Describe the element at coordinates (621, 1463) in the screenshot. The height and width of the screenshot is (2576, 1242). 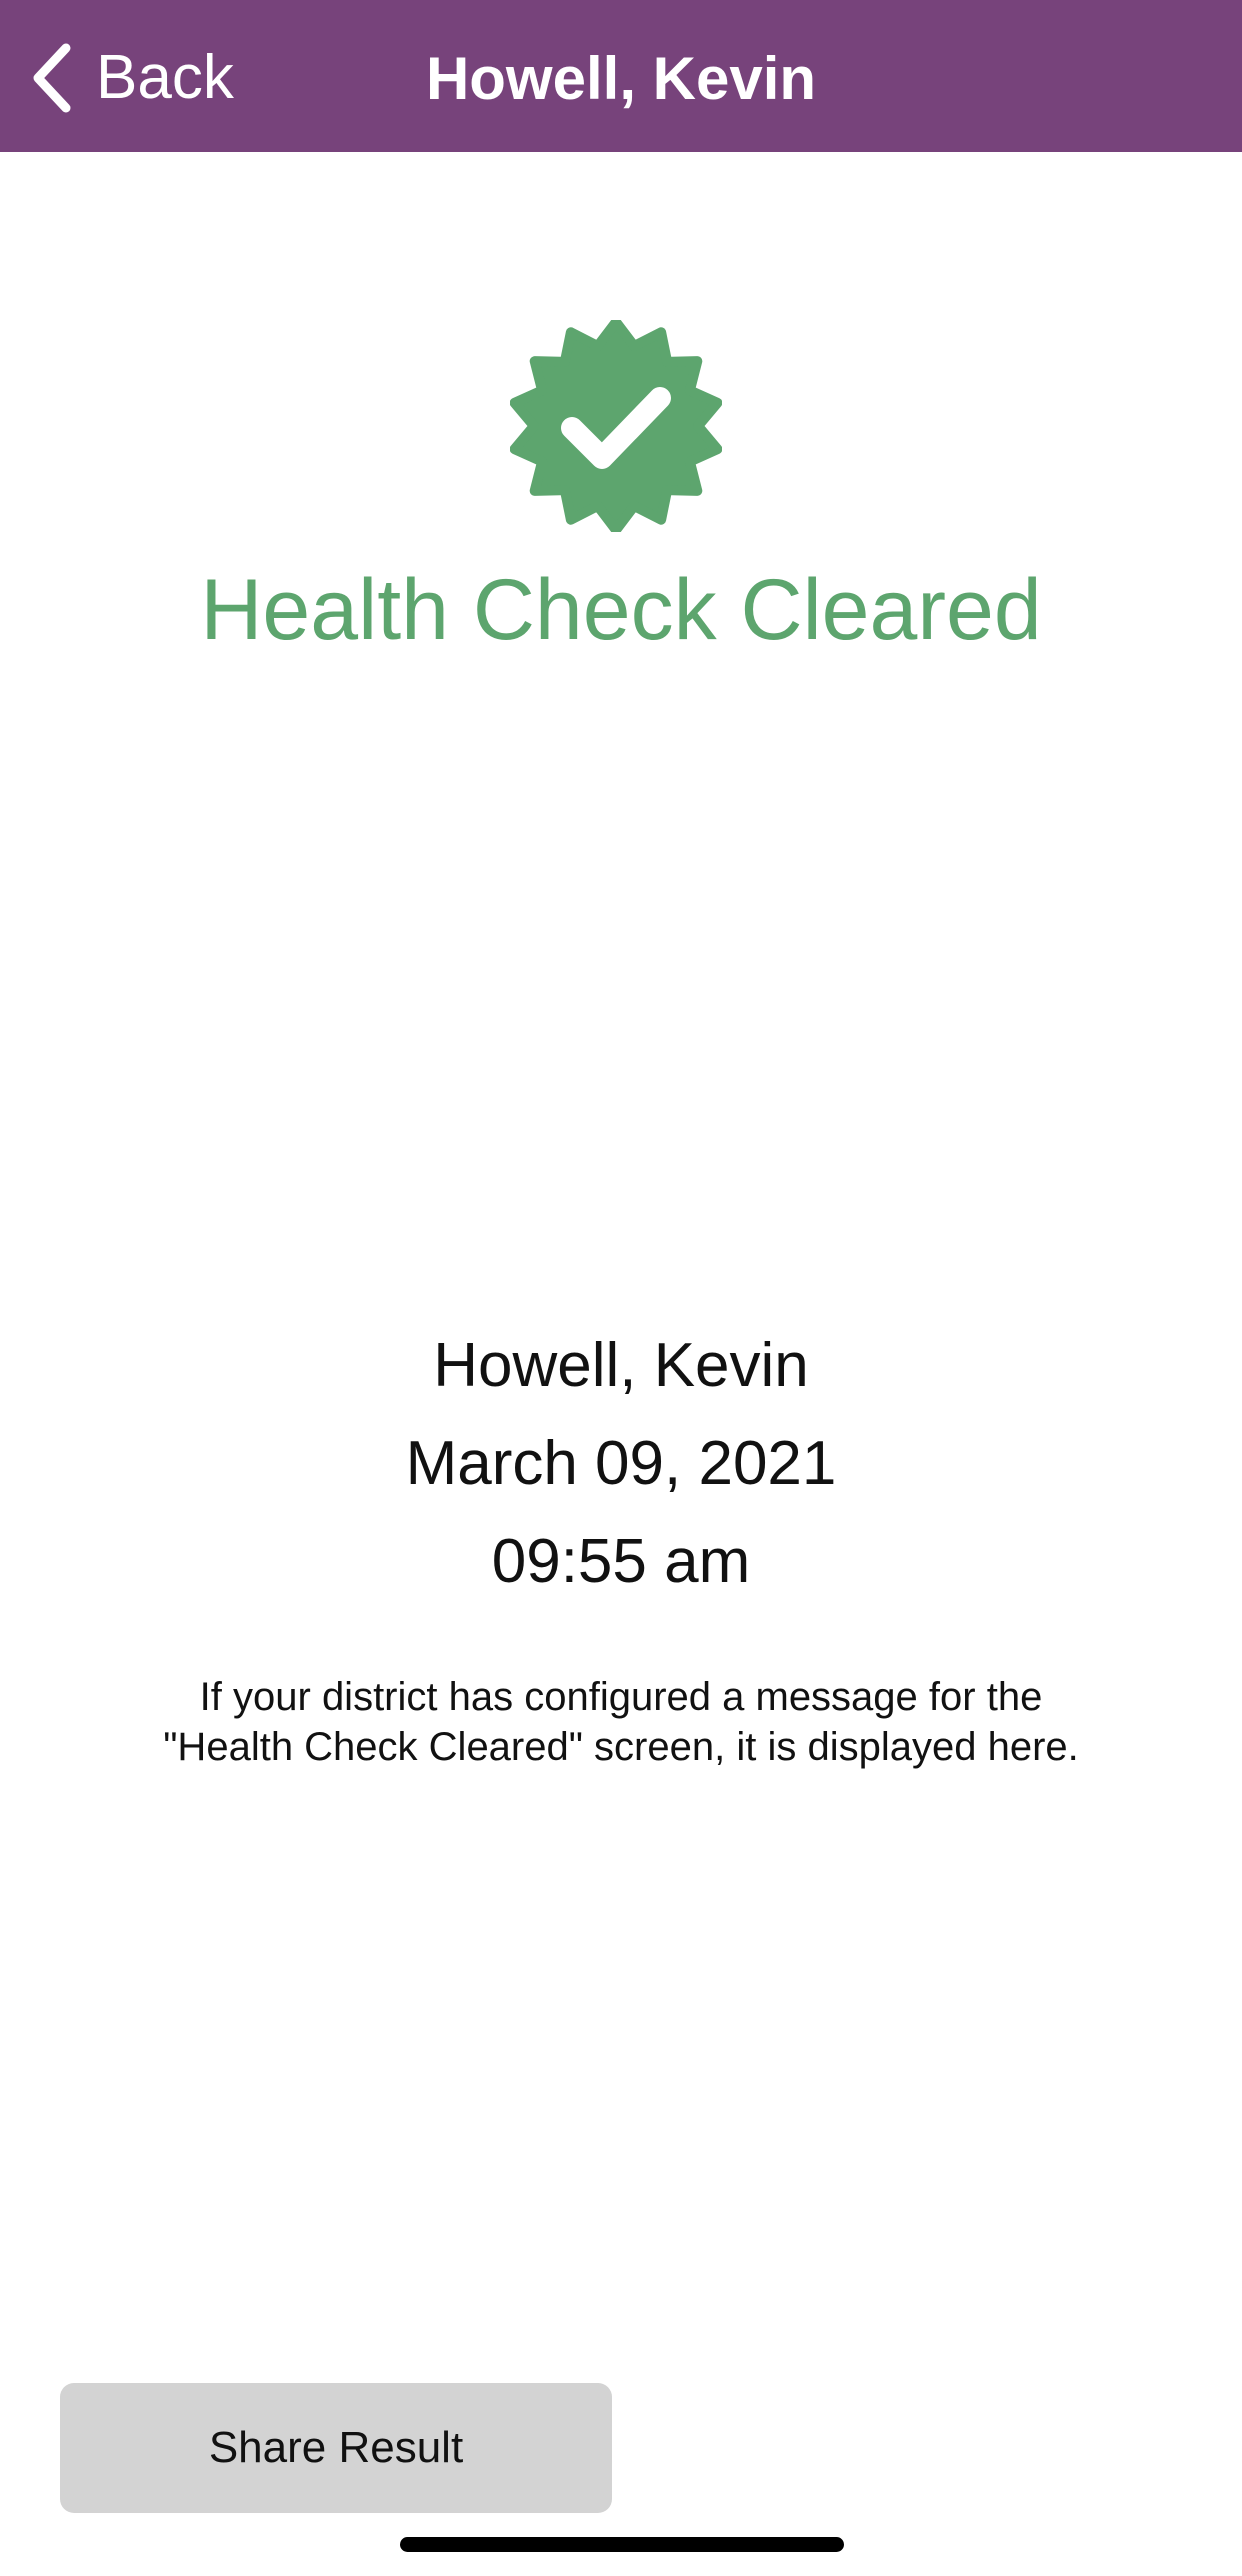
I see `check-date: March 09, 2021` at that location.